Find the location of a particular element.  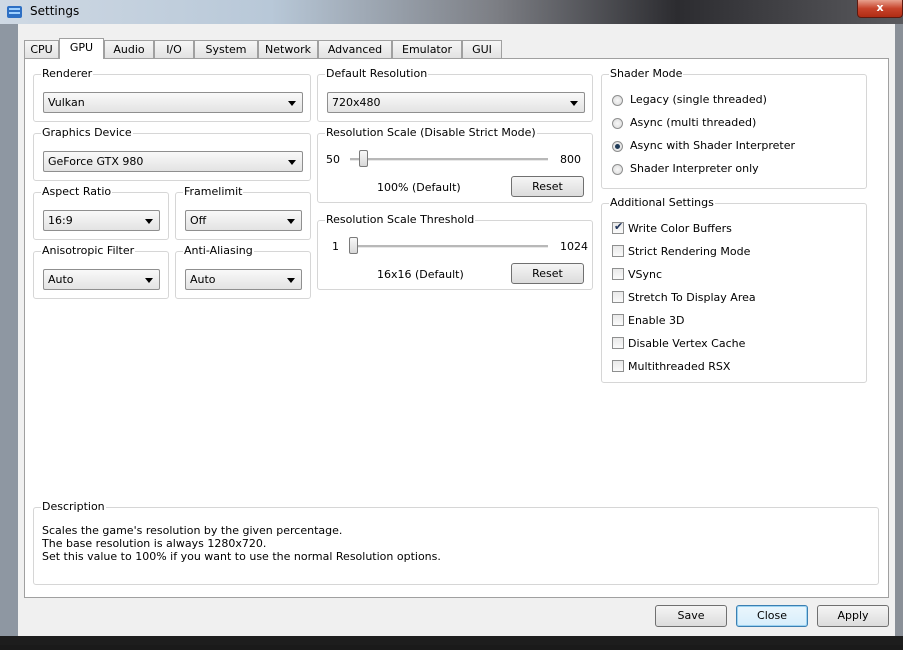

description-line: The base resolution is always 1280x720. is located at coordinates (154, 543).